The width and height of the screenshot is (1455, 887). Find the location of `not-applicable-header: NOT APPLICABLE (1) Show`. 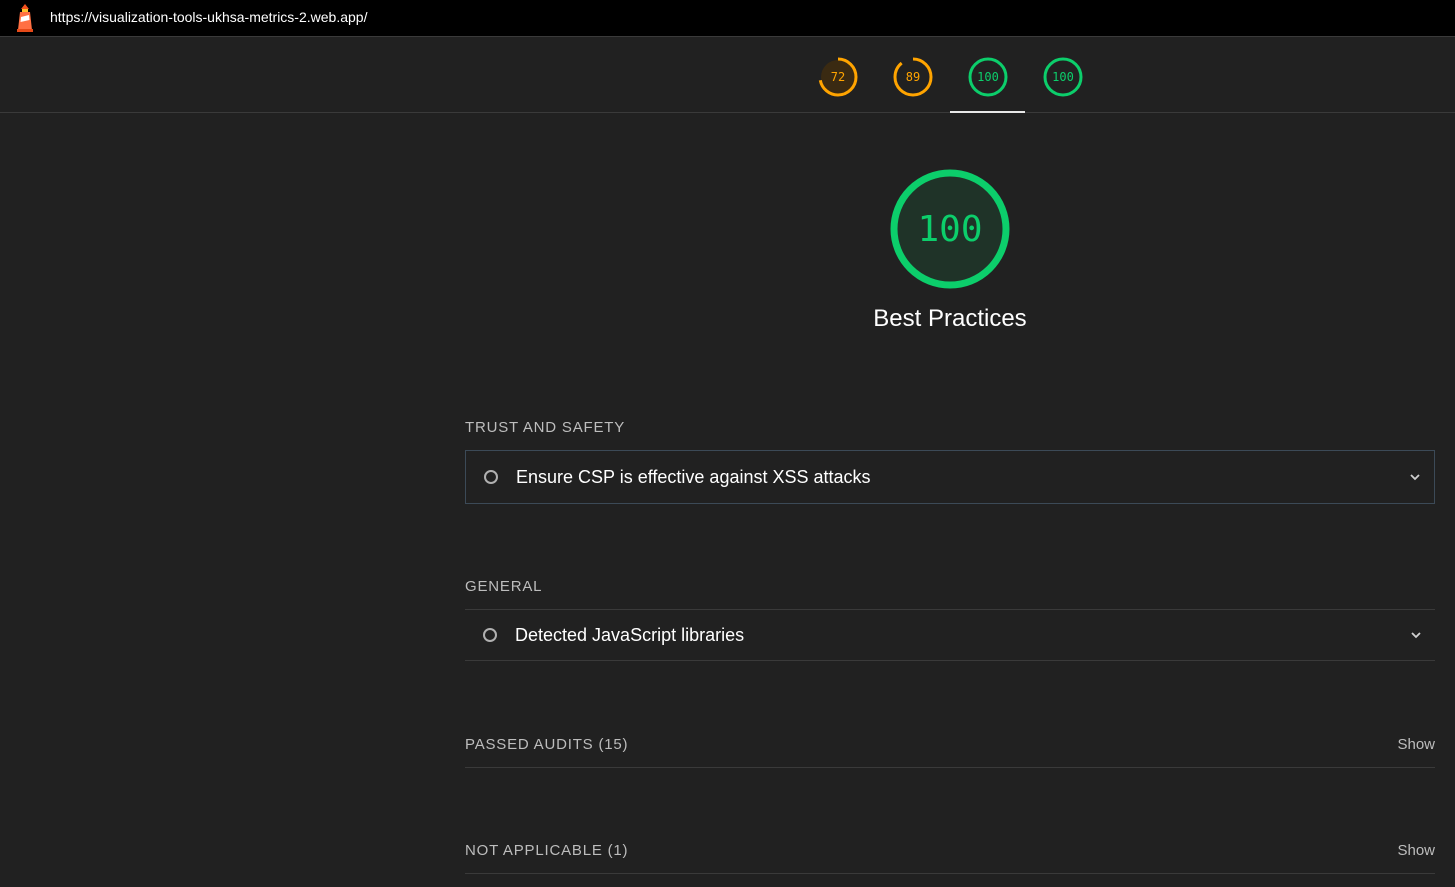

not-applicable-header: NOT APPLICABLE (1) Show is located at coordinates (950, 852).